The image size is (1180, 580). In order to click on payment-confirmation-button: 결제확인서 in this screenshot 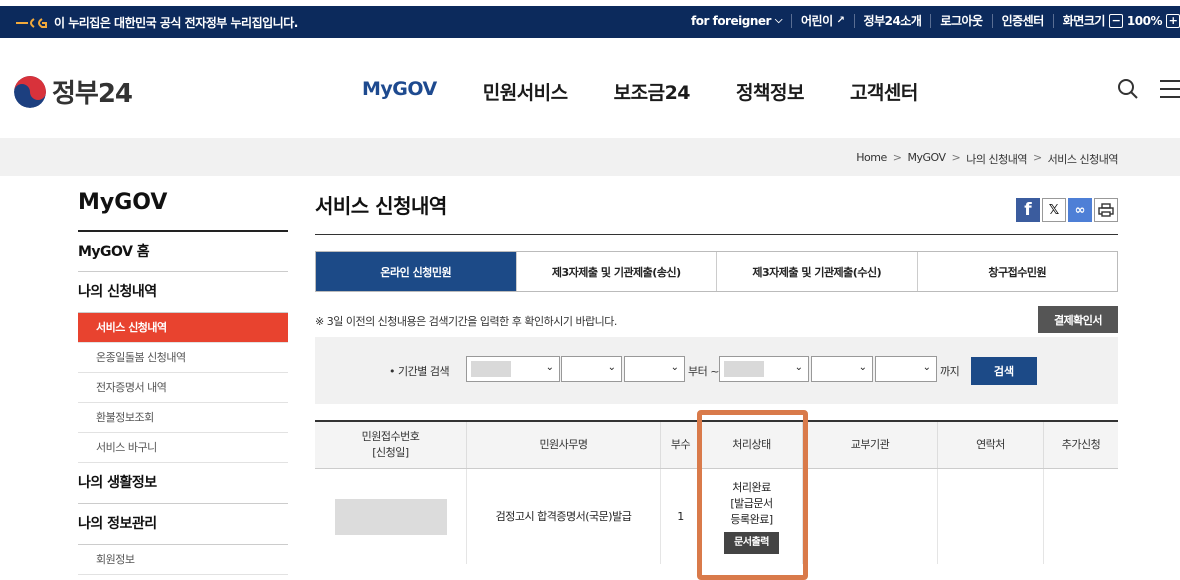, I will do `click(1078, 319)`.